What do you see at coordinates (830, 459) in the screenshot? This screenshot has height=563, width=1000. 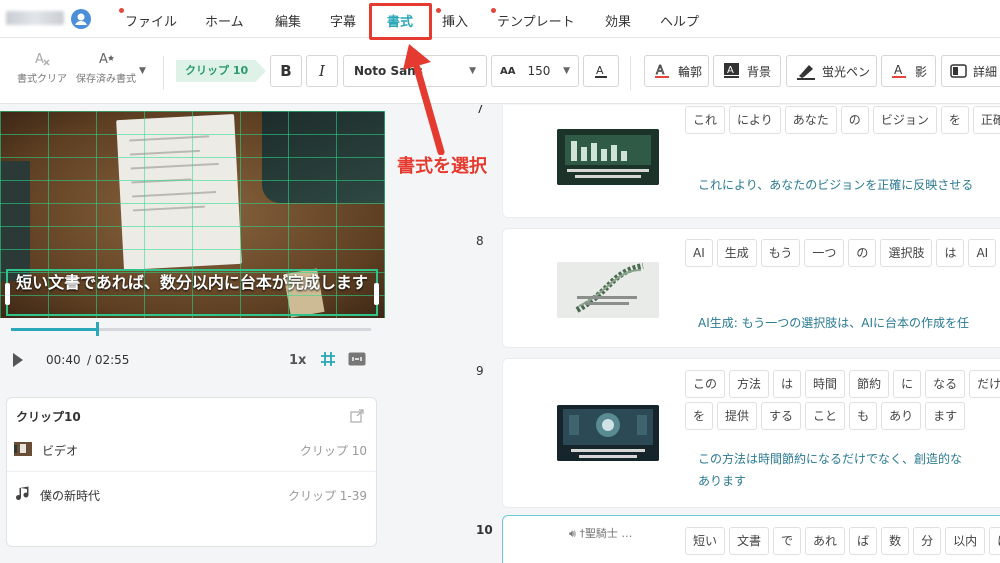 I see `row-sentence: この方法は時間節約になるだけでなく、創造的な` at bounding box center [830, 459].